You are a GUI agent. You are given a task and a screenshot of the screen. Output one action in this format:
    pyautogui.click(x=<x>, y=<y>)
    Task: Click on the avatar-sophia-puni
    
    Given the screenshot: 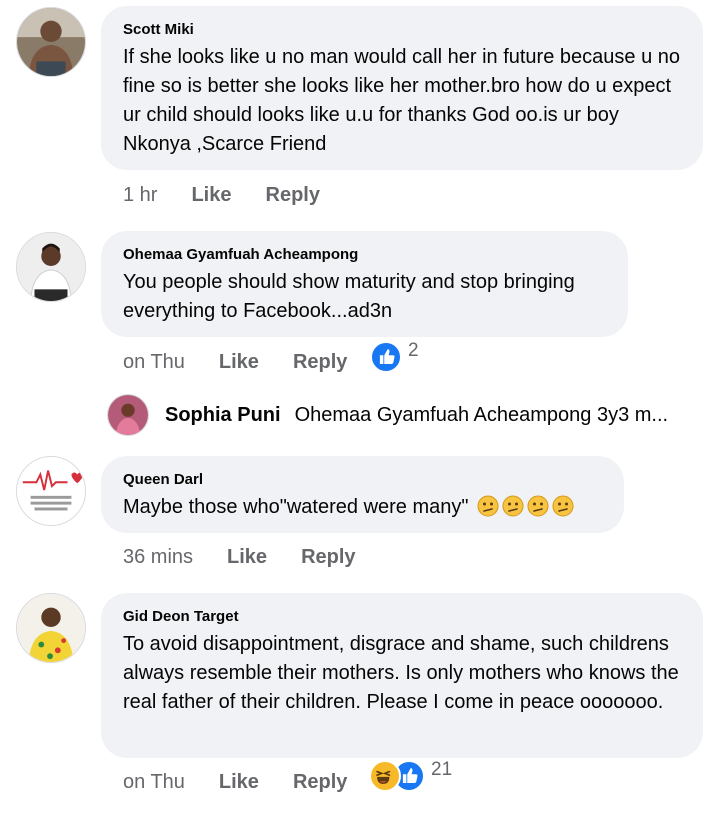 What is the action you would take?
    pyautogui.click(x=128, y=415)
    